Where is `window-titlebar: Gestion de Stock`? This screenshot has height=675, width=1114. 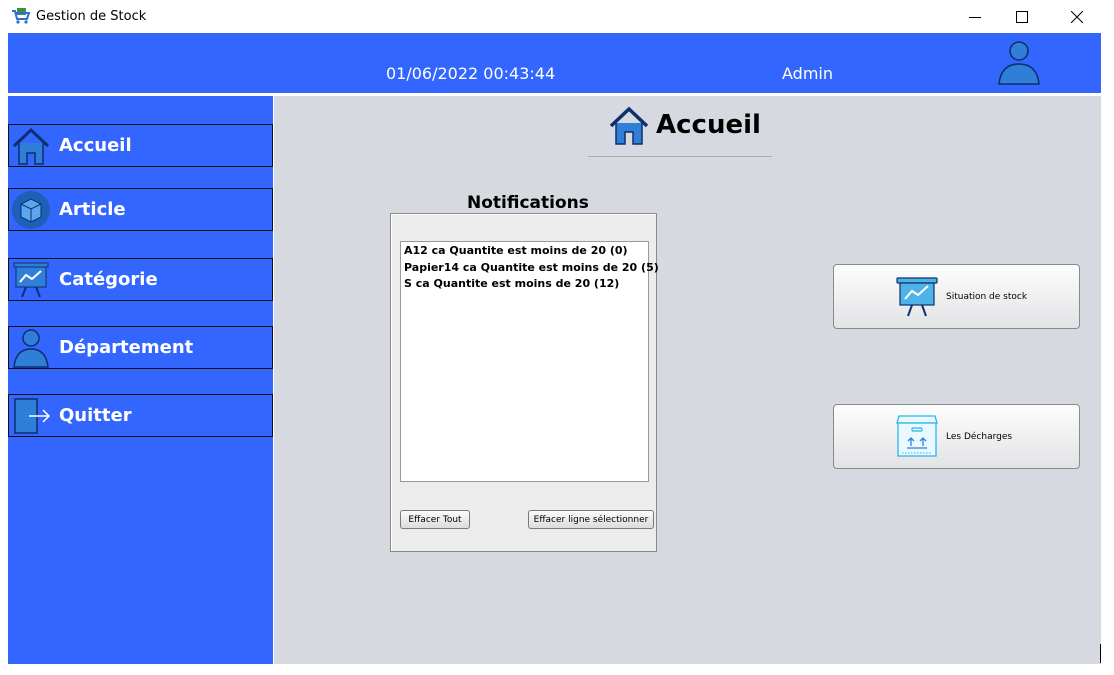 window-titlebar: Gestion de Stock is located at coordinates (557, 16).